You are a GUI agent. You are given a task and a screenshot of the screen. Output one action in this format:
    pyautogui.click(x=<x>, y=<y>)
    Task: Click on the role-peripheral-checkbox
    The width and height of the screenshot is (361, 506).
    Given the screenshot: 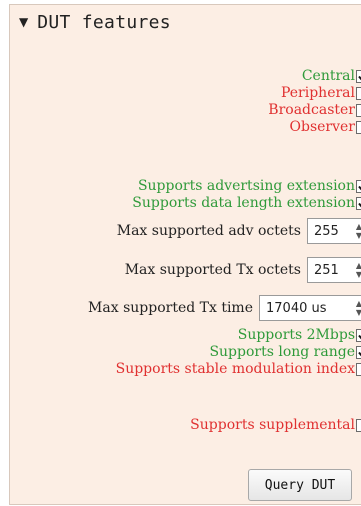 What is the action you would take?
    pyautogui.click(x=358, y=93)
    